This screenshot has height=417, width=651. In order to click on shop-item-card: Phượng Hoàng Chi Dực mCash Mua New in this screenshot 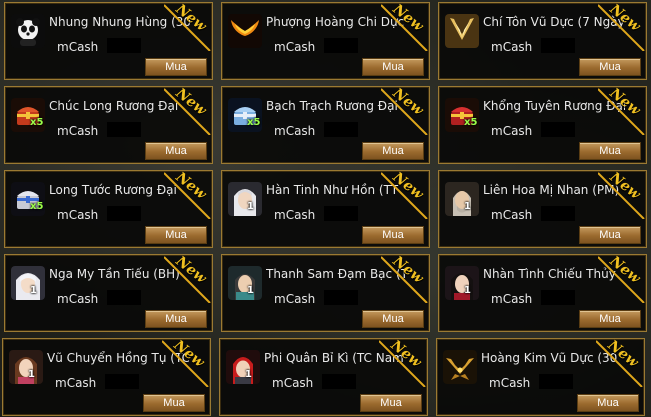, I will do `click(325, 41)`.